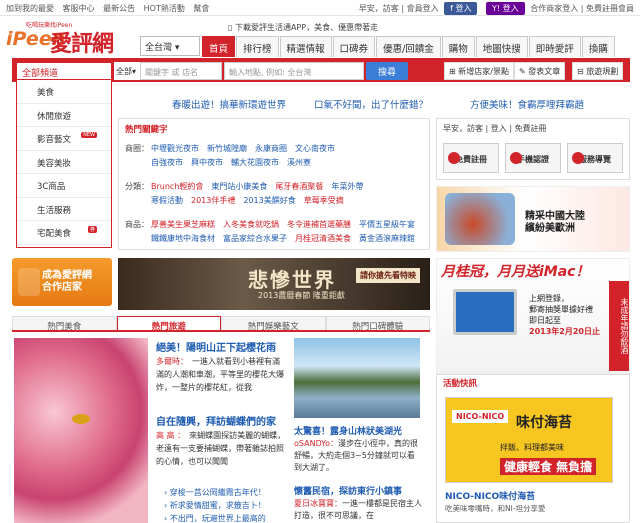  Describe the element at coordinates (358, 492) in the screenshot. I see `article-title: 懷舊民宿，探訪東行小鎮事` at that location.